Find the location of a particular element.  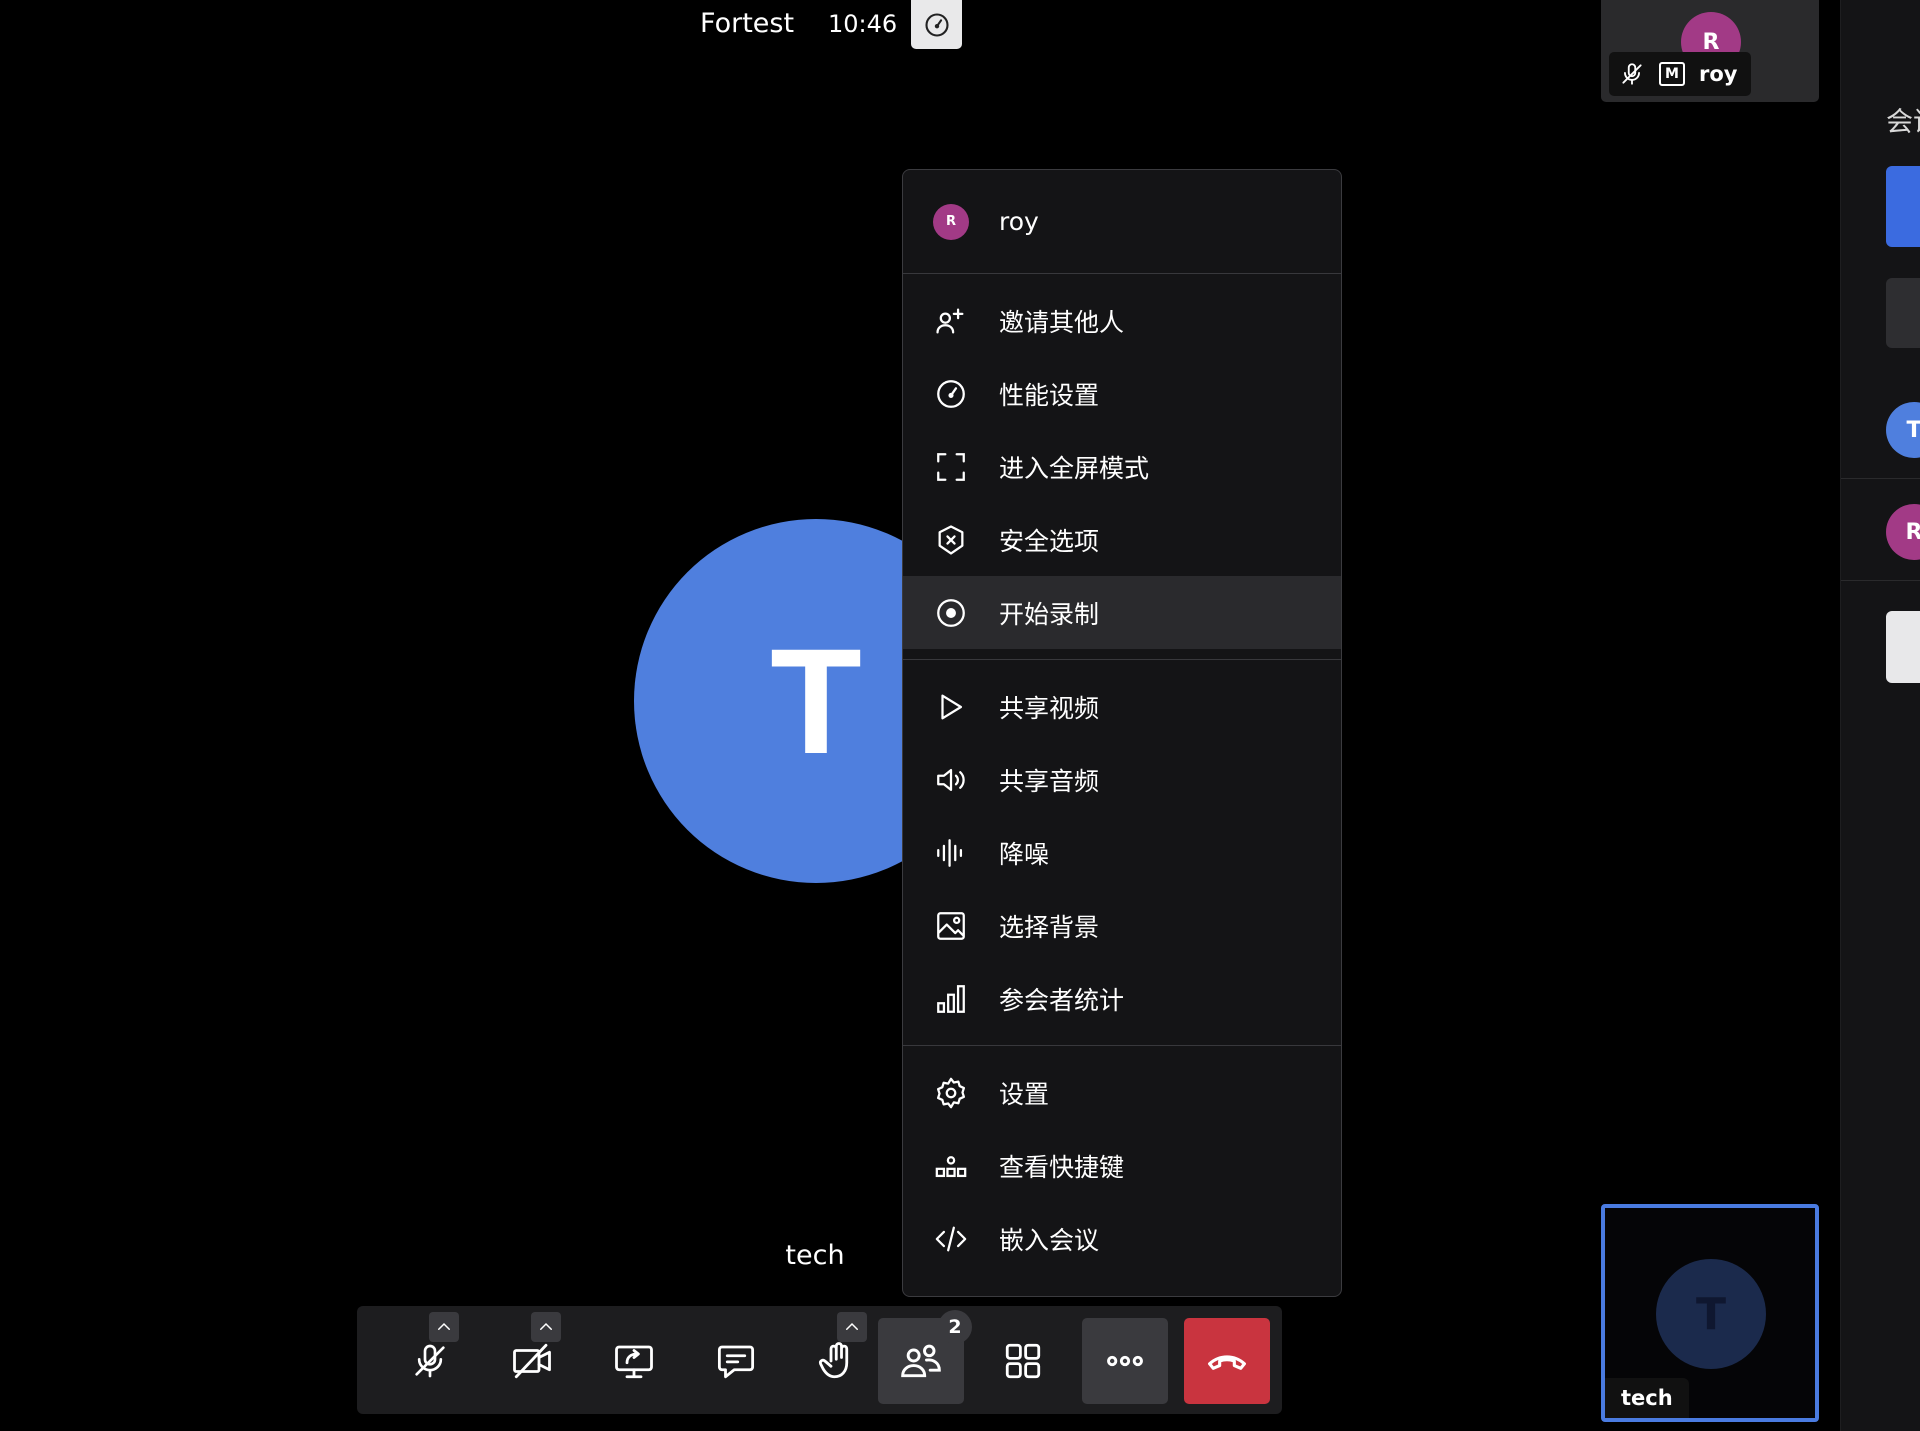

chat-button is located at coordinates (736, 1361).